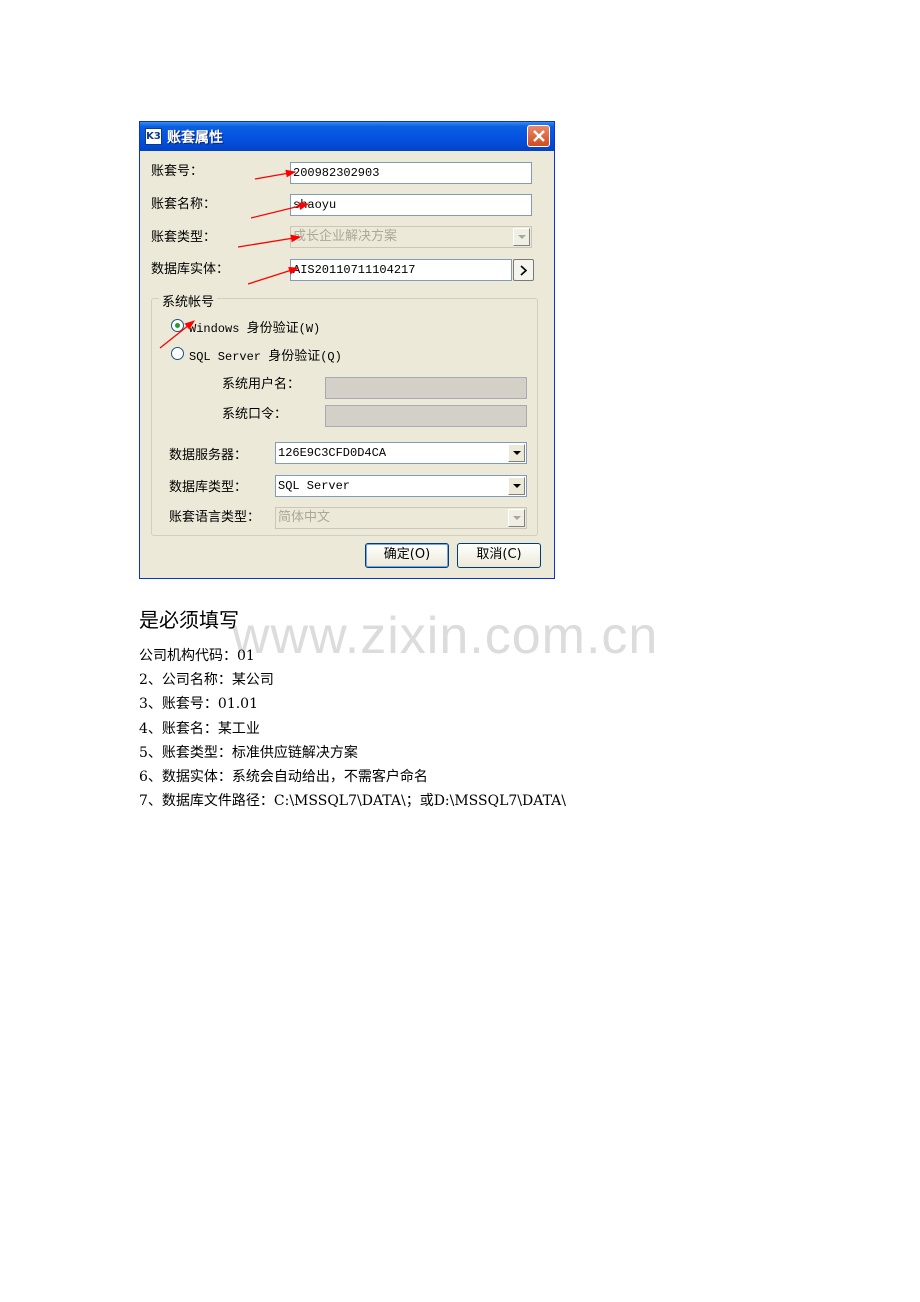 This screenshot has width=920, height=1302. Describe the element at coordinates (411, 237) in the screenshot. I see `account-type-select: 成长企业解决方案` at that location.